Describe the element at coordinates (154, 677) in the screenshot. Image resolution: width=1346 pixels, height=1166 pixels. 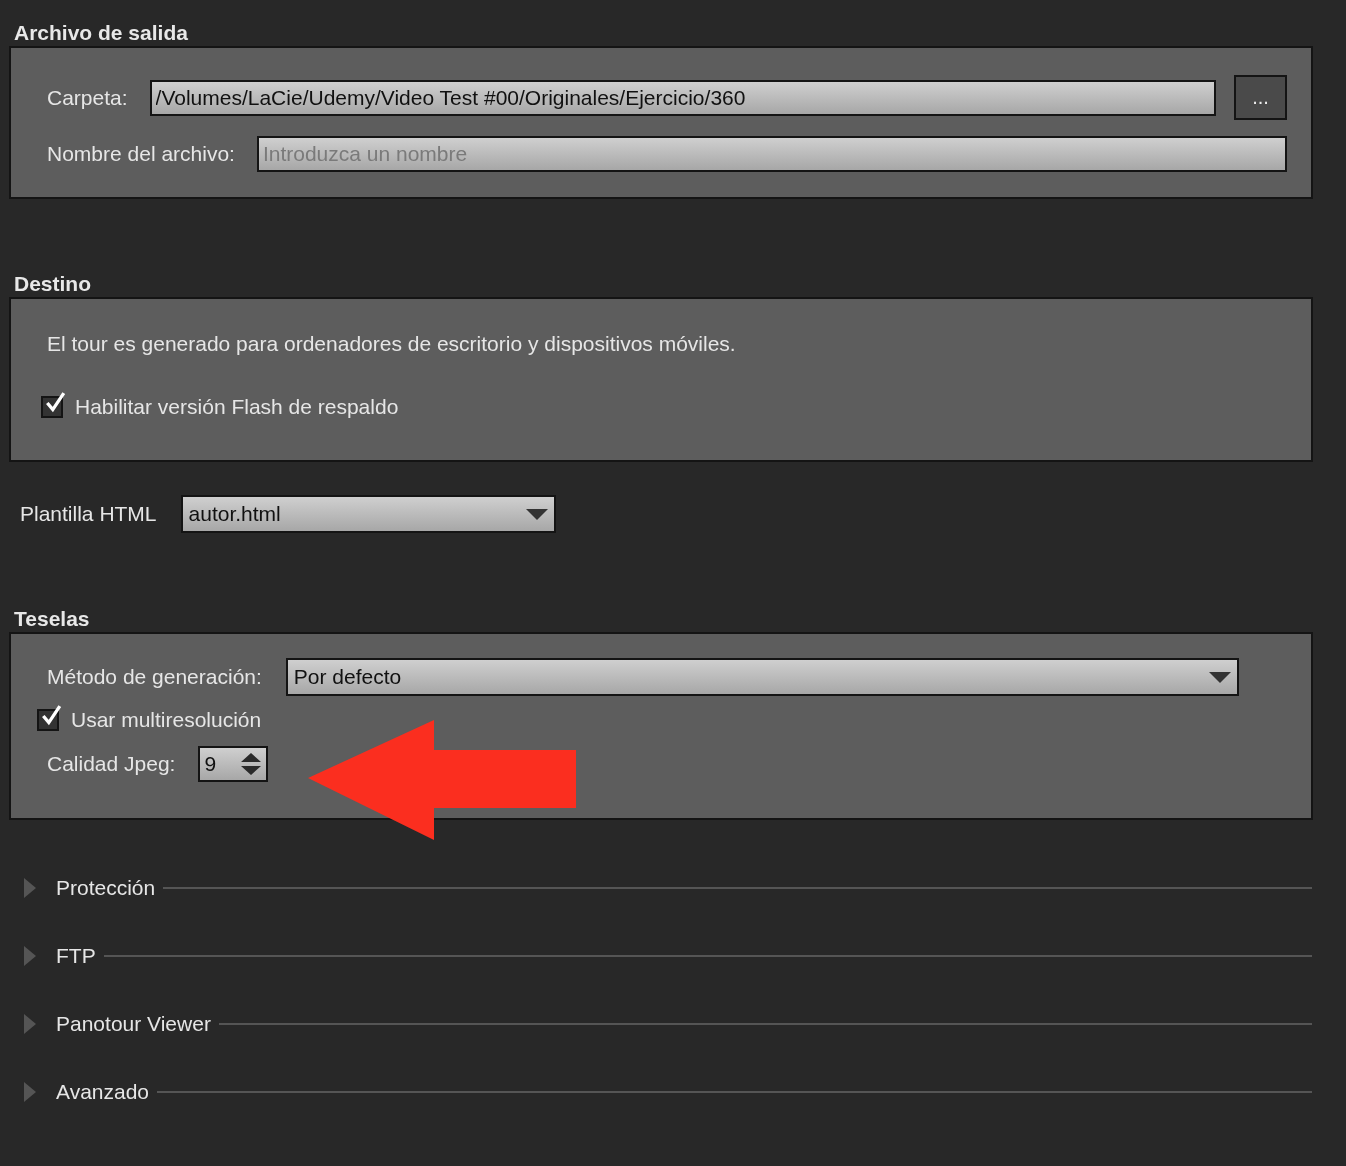
I see `field-label: Método de generación:` at that location.